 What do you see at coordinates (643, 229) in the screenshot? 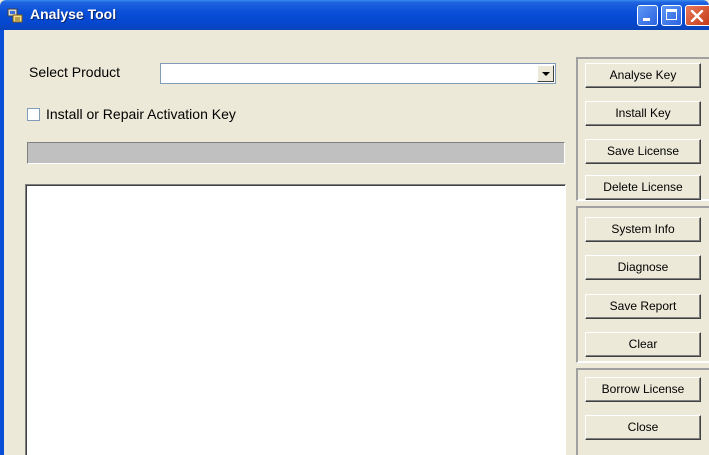
I see `system-info-button: System Info` at bounding box center [643, 229].